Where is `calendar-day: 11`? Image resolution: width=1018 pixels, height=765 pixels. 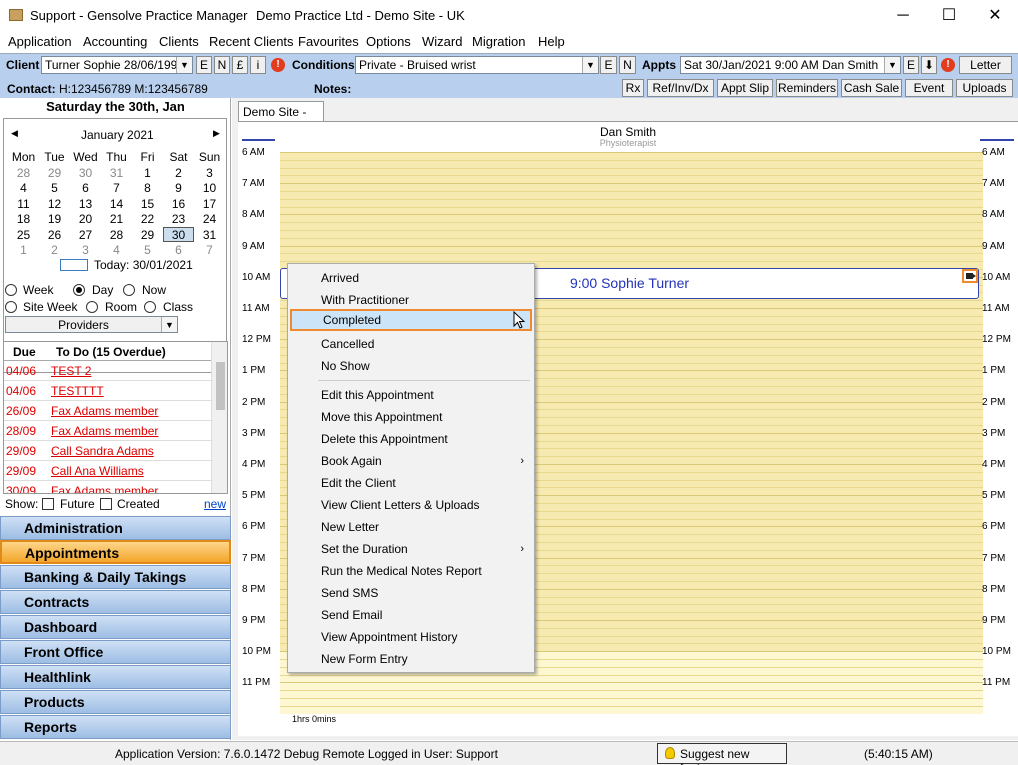
calendar-day: 11 is located at coordinates (23, 204).